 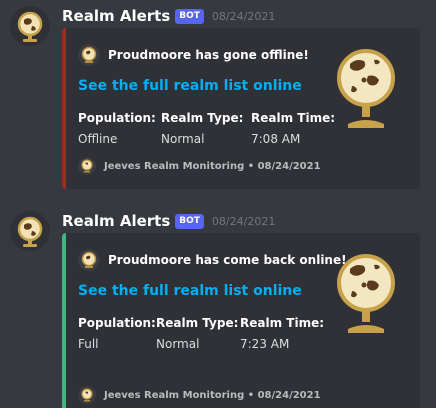 I want to click on field-population: Population: Full, so click(x=117, y=334).